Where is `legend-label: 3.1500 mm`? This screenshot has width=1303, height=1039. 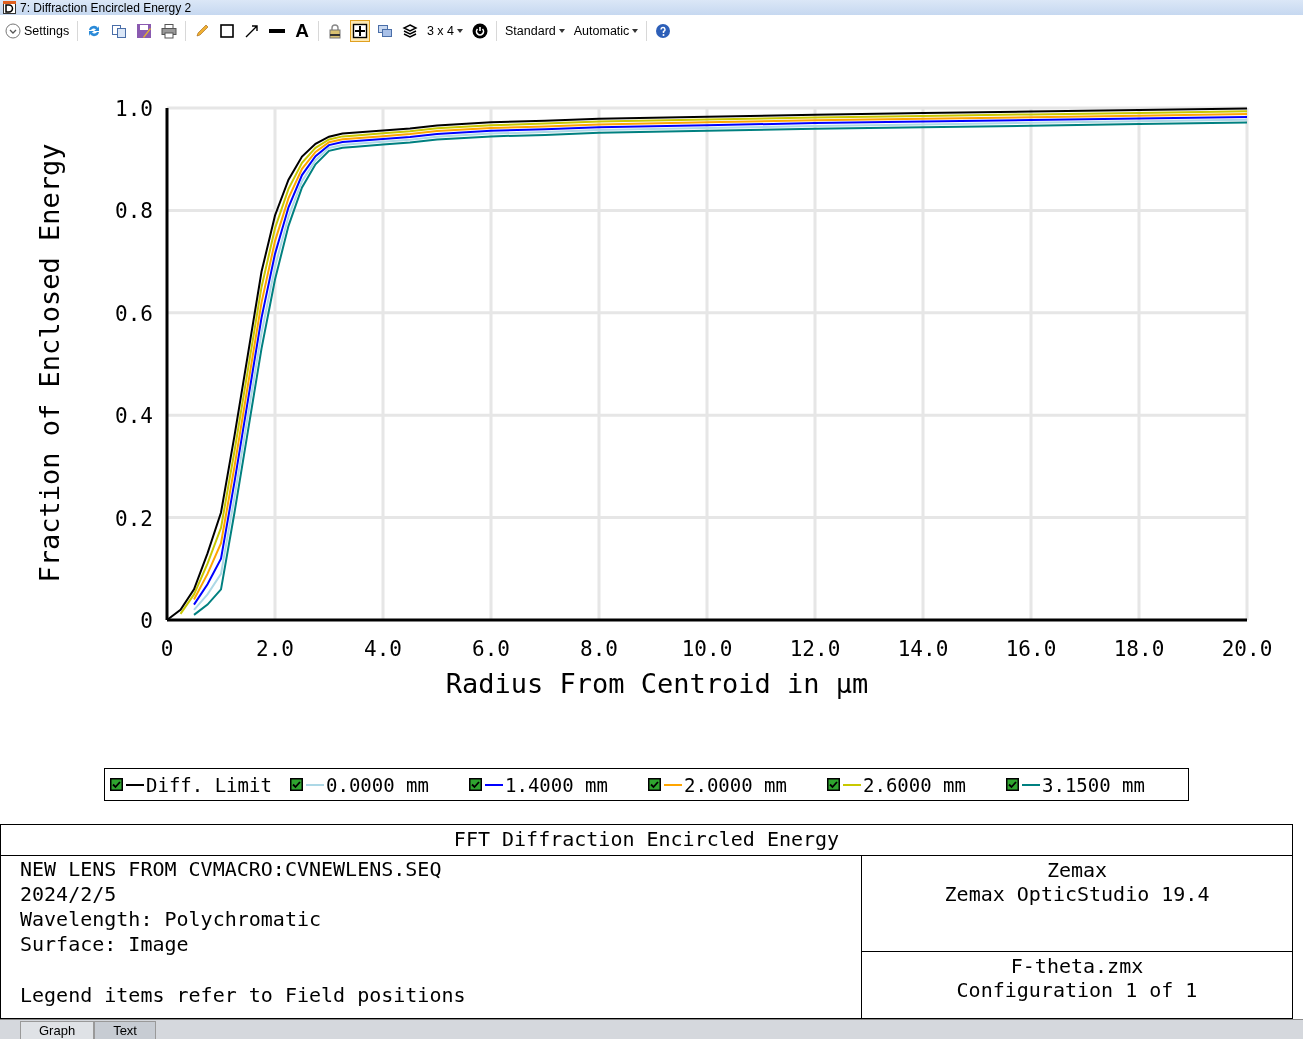
legend-label: 3.1500 mm is located at coordinates (1093, 784).